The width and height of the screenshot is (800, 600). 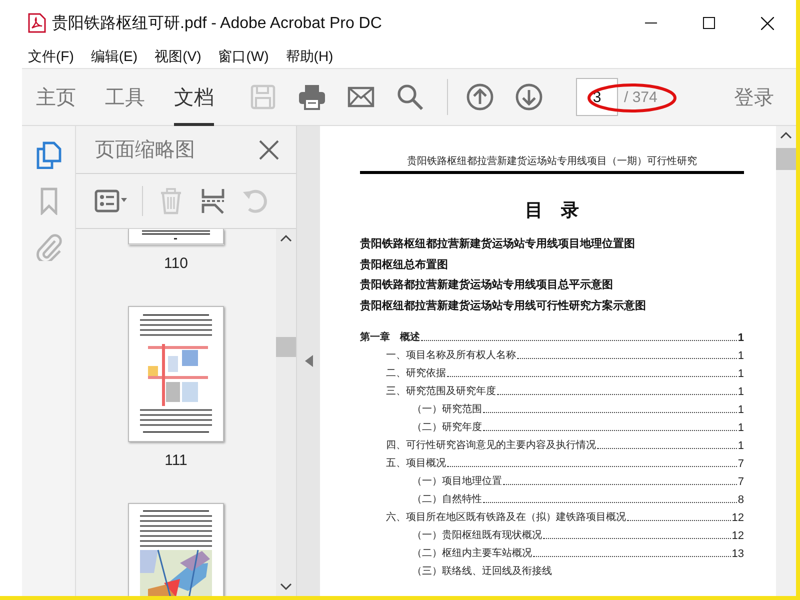 What do you see at coordinates (312, 97) in the screenshot?
I see `print-icon` at bounding box center [312, 97].